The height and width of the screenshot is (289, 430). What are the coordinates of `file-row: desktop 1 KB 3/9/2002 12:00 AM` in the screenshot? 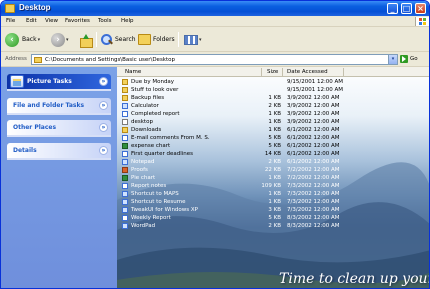 It's located at (247, 122).